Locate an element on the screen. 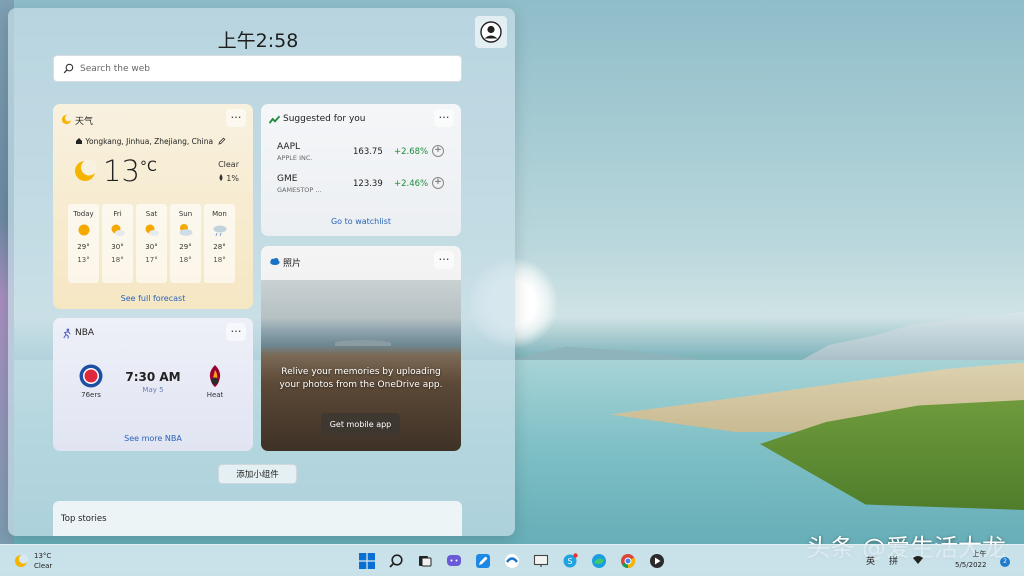 The image size is (1024, 576). weather-condition-block: Clear 1% is located at coordinates (228, 172).